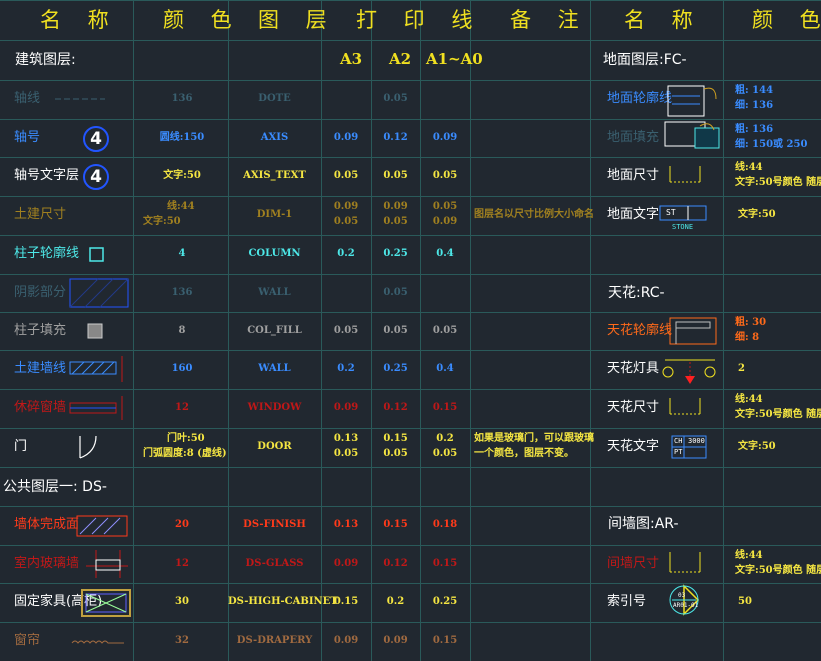 Image resolution: width=821 pixels, height=661 pixels. I want to click on index-top: 03, so click(682, 595).